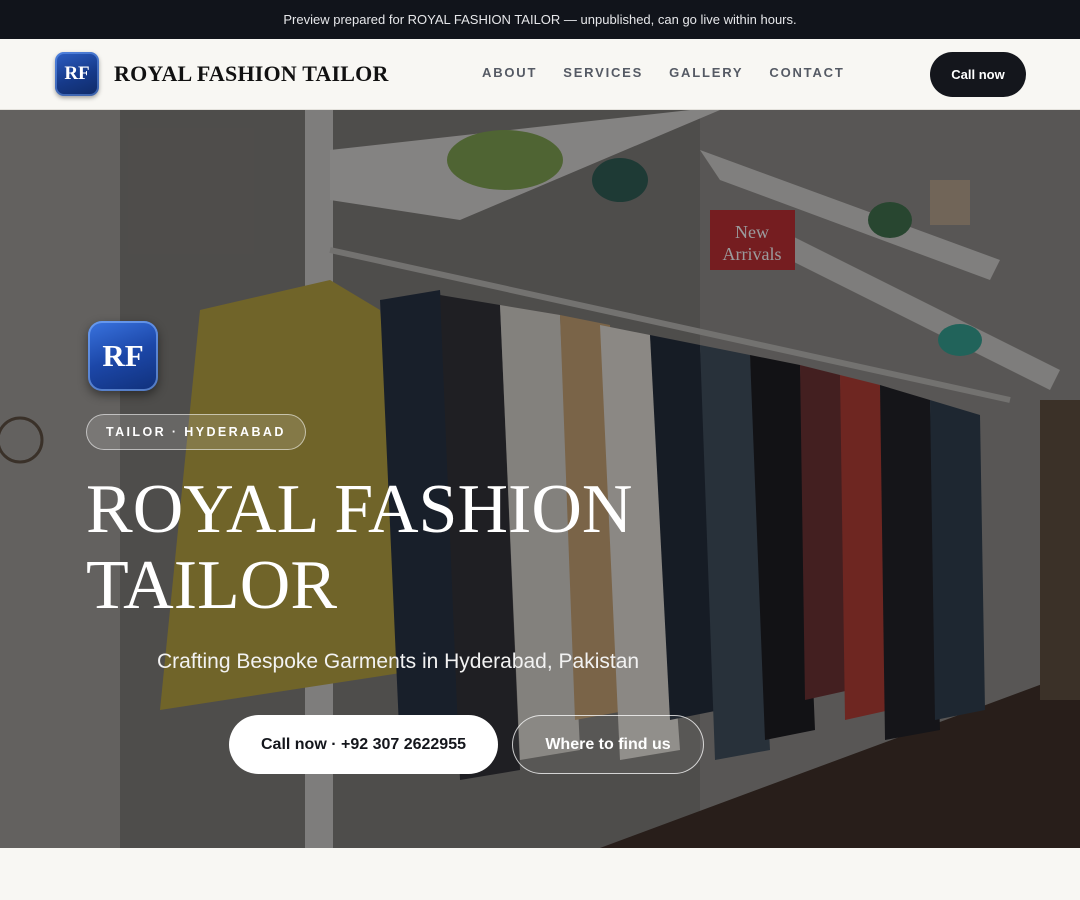  I want to click on nav-link-gallery: GALLERY, so click(706, 72).